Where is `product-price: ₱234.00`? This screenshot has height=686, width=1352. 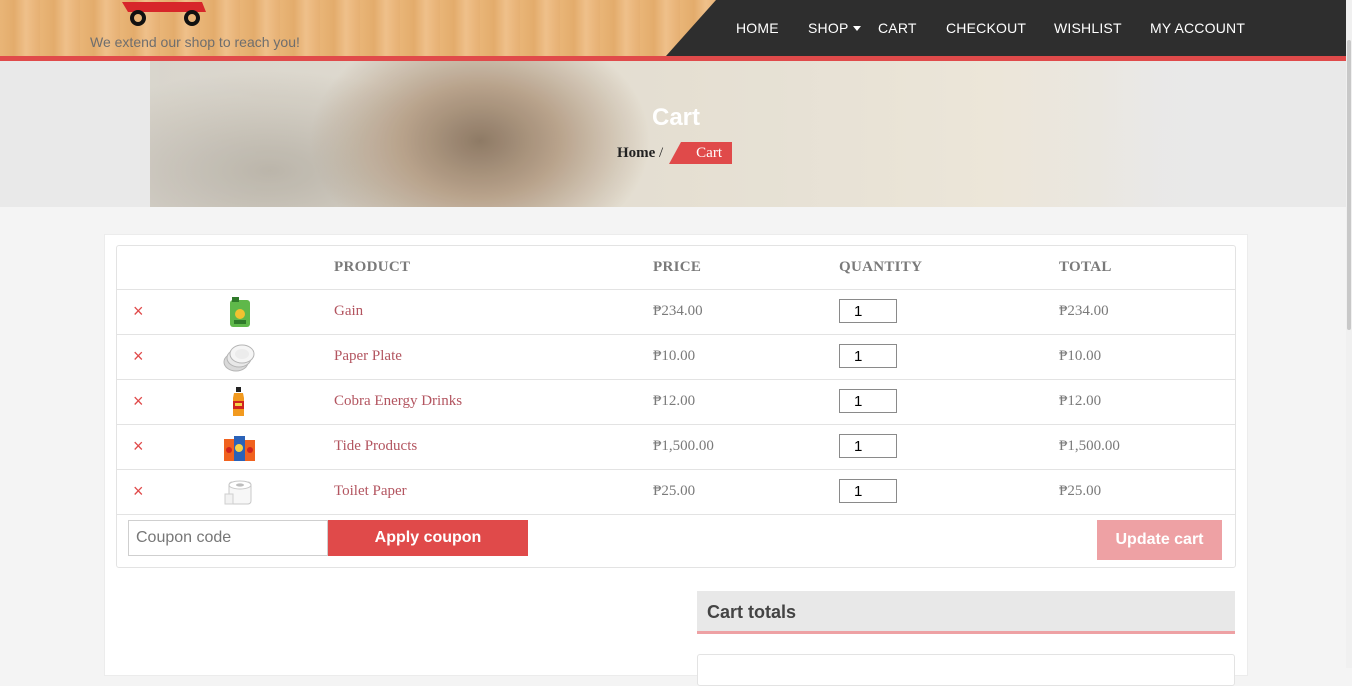
product-price: ₱234.00 is located at coordinates (678, 311).